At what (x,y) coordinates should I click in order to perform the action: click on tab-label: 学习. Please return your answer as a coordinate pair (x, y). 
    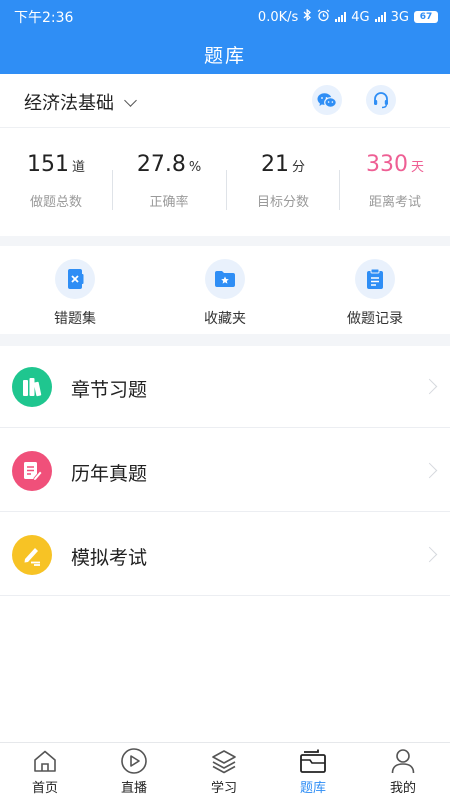
    Looking at the image, I should click on (223, 788).